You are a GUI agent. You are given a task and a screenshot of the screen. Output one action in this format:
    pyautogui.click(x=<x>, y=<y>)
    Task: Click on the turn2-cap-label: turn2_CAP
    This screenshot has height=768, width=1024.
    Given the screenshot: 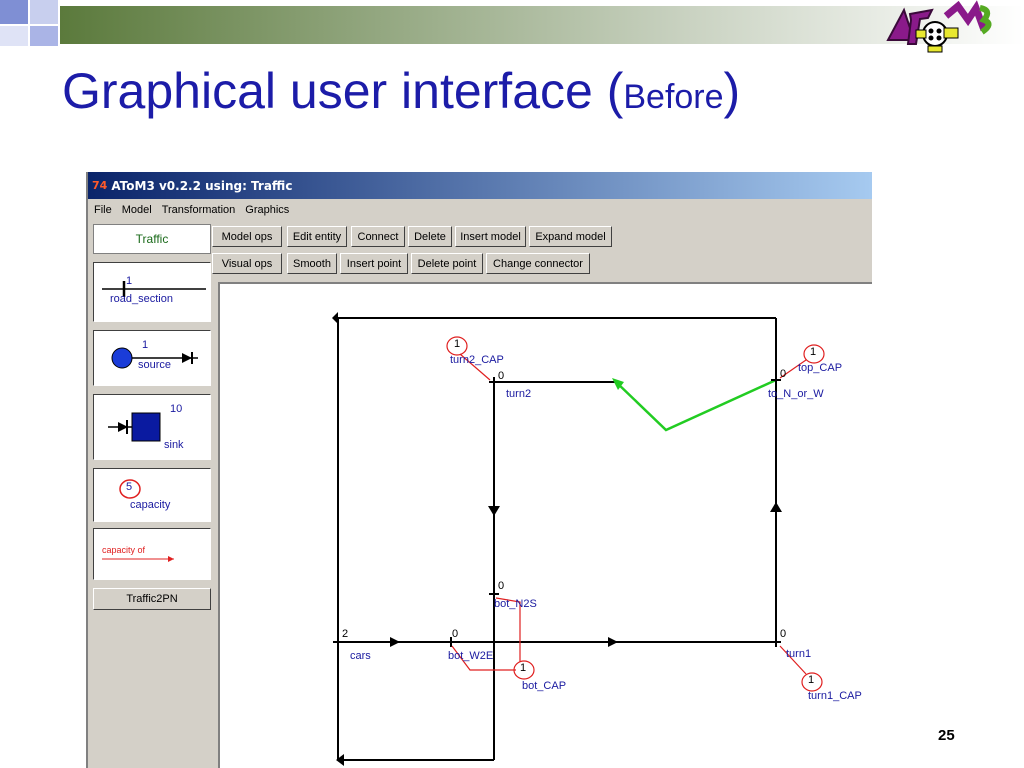 What is the action you would take?
    pyautogui.click(x=477, y=360)
    